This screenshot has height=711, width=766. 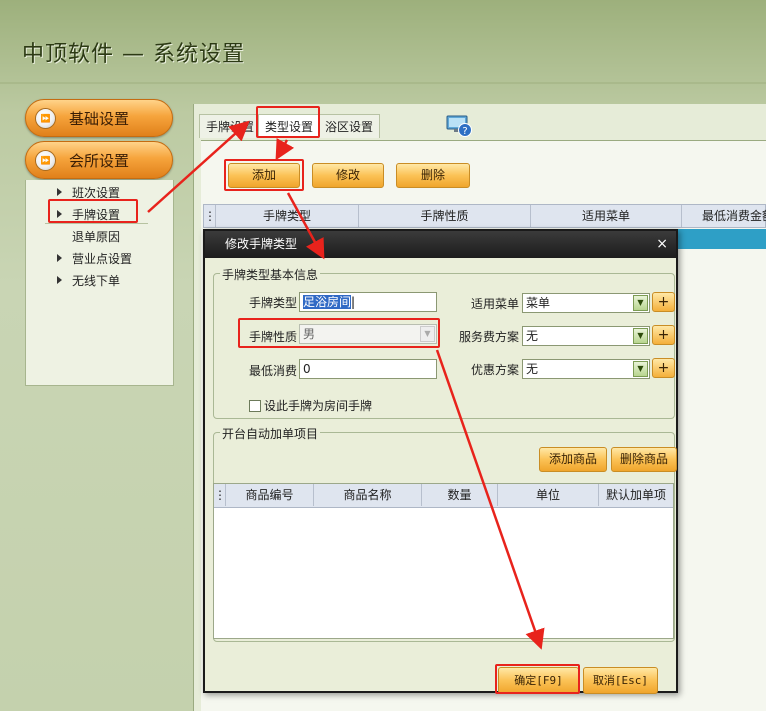 What do you see at coordinates (318, 406) in the screenshot?
I see `room-card-checkbox-label: 设此手牌为房间手牌` at bounding box center [318, 406].